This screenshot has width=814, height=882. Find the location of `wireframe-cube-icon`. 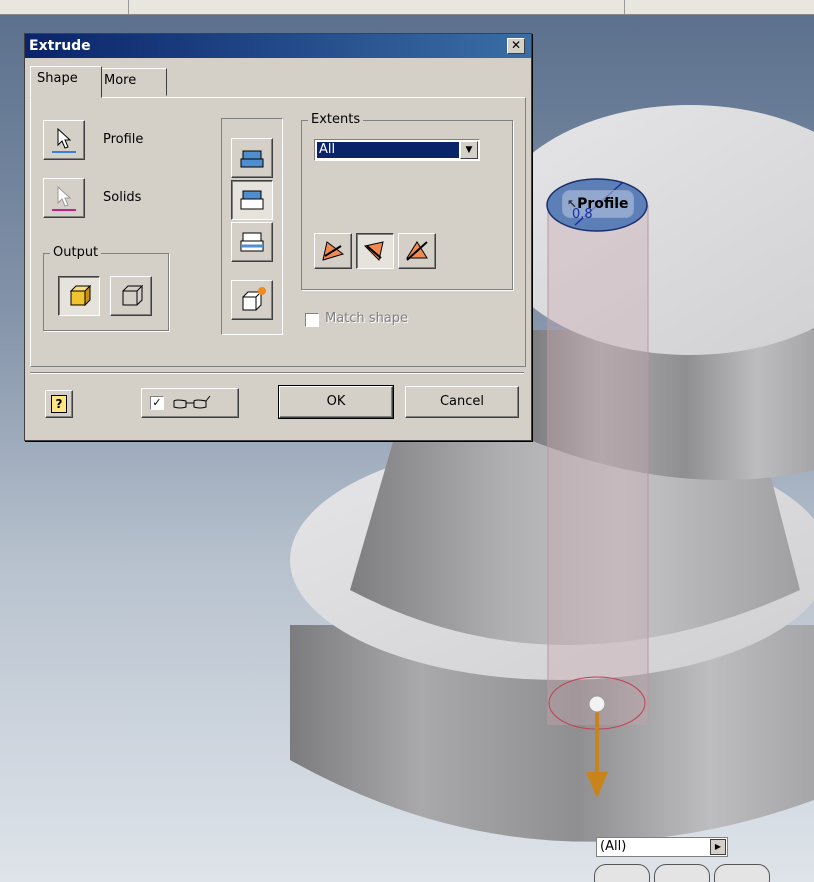

wireframe-cube-icon is located at coordinates (133, 295).